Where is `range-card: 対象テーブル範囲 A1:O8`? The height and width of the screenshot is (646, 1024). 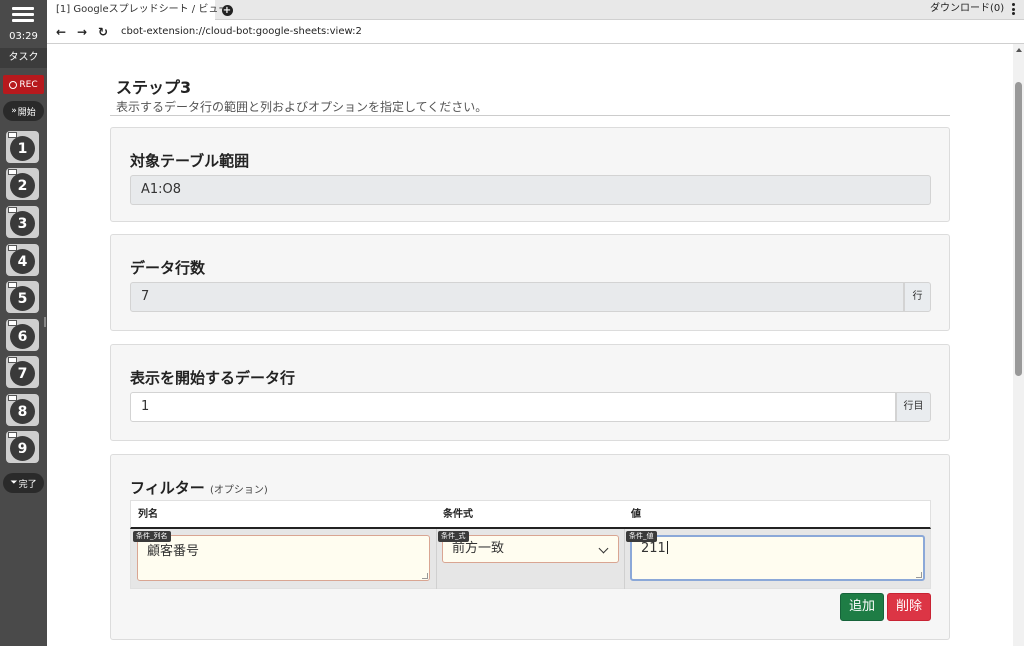 range-card: 対象テーブル範囲 A1:O8 is located at coordinates (530, 174).